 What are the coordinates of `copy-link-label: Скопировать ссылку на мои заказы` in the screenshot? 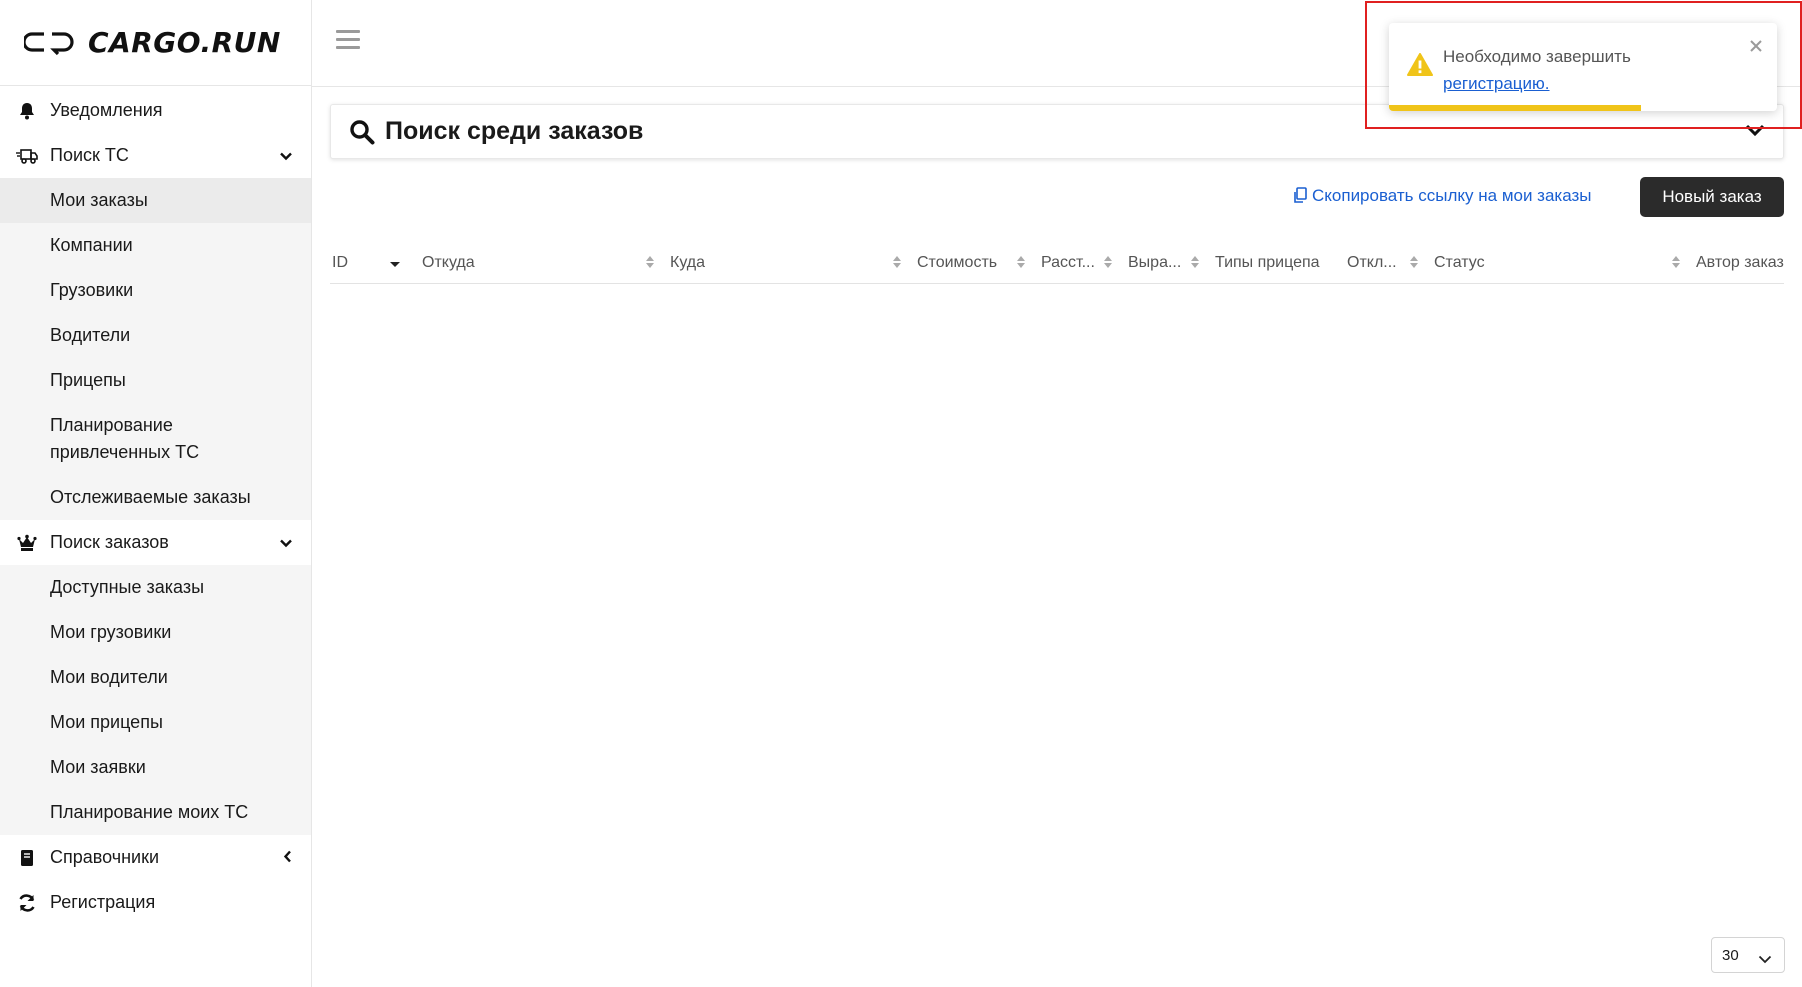 It's located at (1452, 195).